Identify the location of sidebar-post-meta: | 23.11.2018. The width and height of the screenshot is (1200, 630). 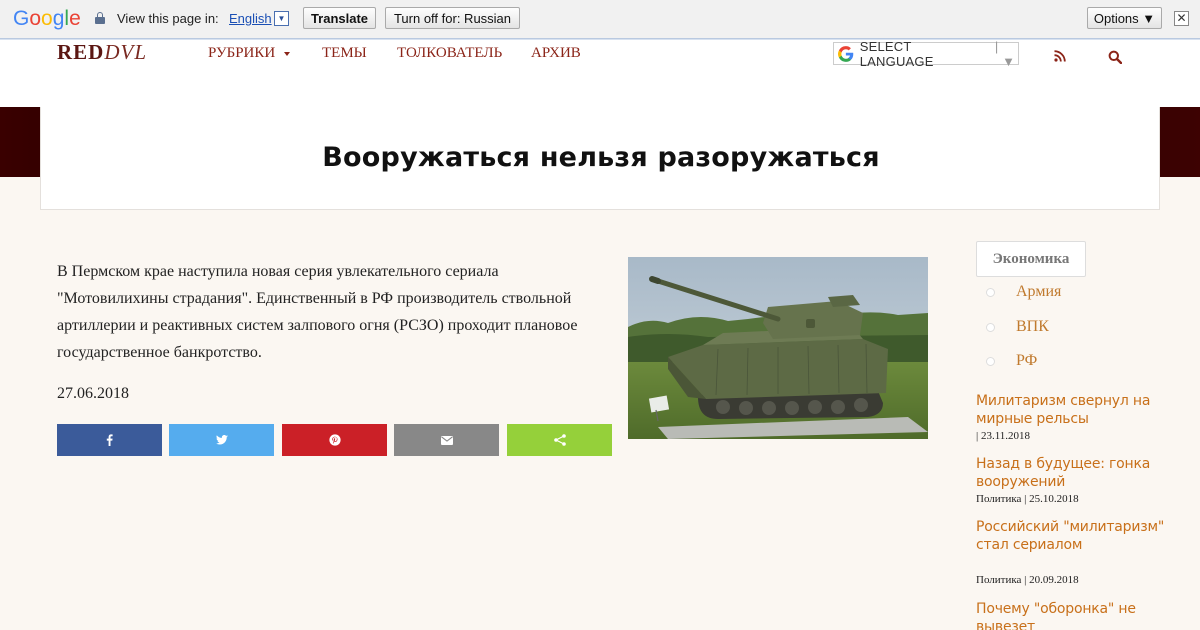
(1003, 436).